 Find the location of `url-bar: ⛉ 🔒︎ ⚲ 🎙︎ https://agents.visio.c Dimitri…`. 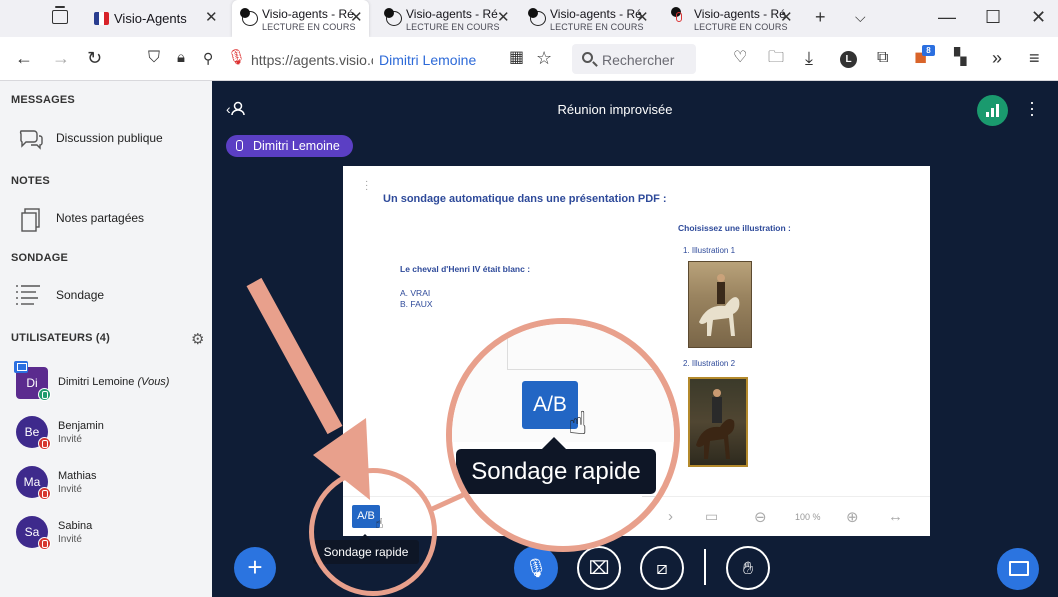

url-bar: ⛉ 🔒︎ ⚲ 🎙︎ https://agents.visio.c Dimitri… is located at coordinates (350, 59).